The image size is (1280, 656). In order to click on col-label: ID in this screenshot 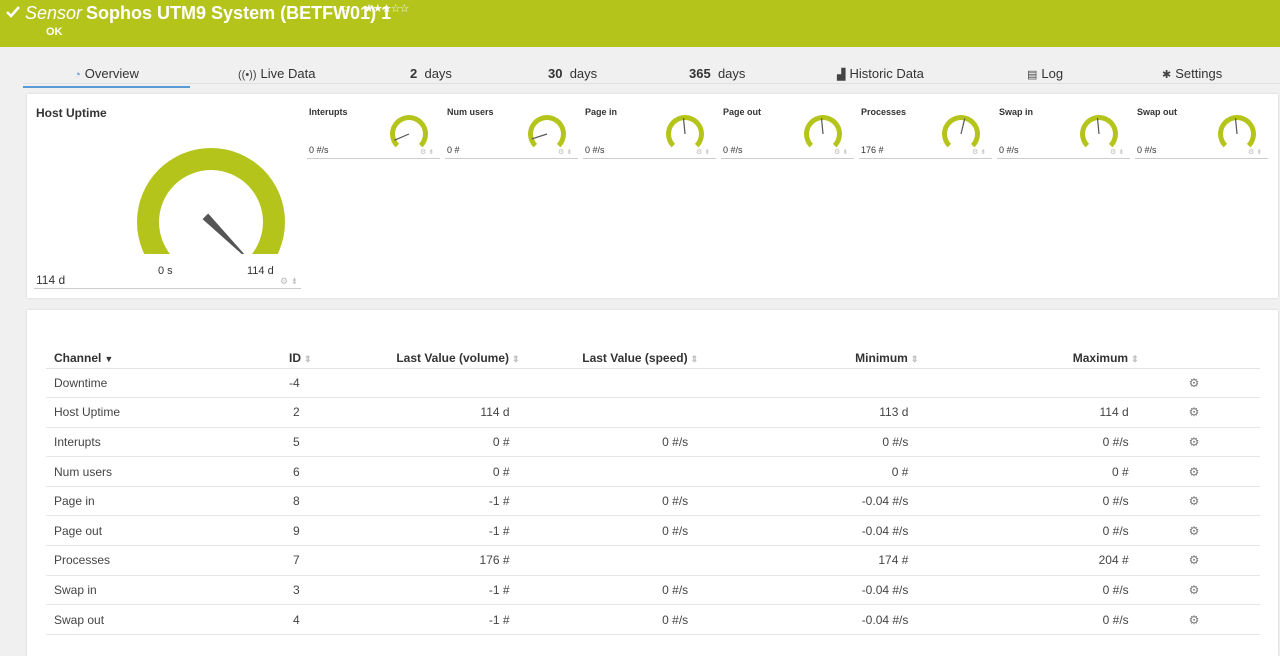, I will do `click(295, 357)`.